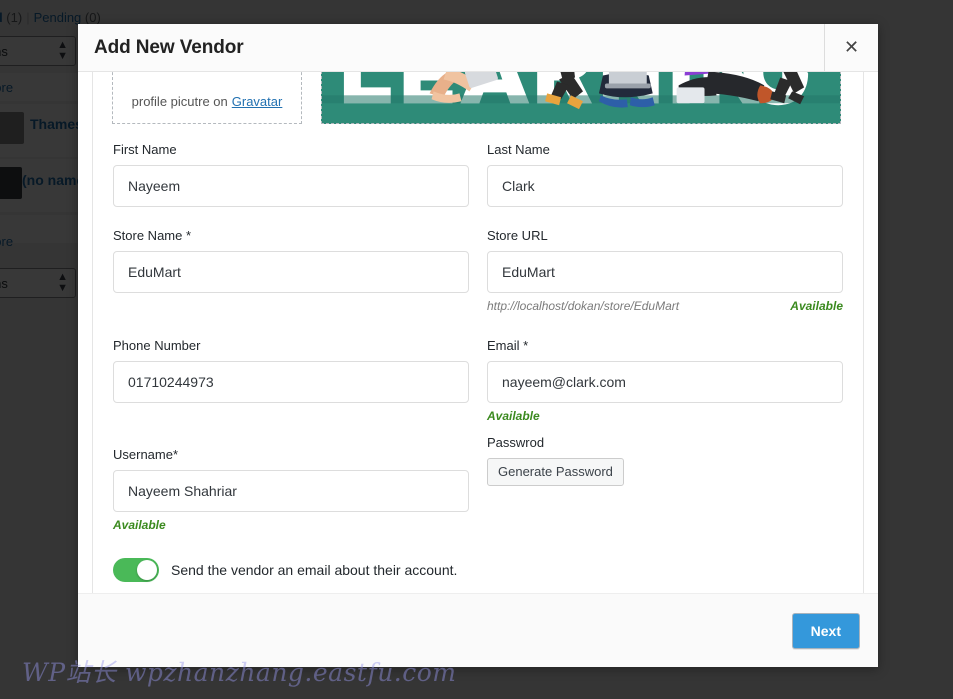  I want to click on modal-header: Add New Vendor ✕, so click(478, 48).